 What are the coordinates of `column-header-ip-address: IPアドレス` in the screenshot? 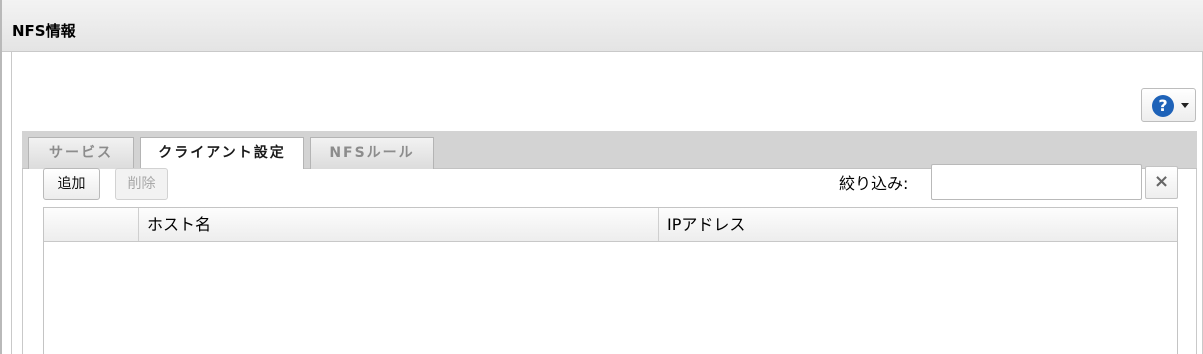 It's located at (918, 224).